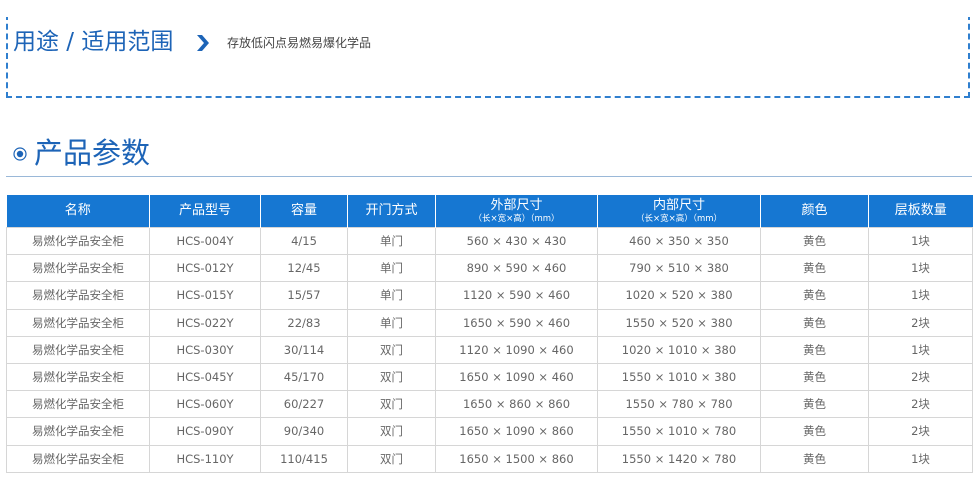  What do you see at coordinates (304, 404) in the screenshot?
I see `table-cell: 60/227` at bounding box center [304, 404].